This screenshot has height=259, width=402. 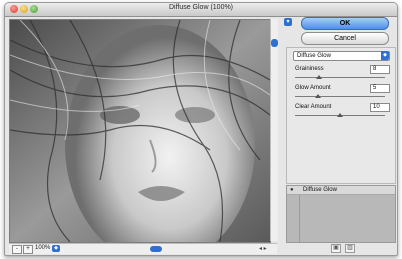 What do you see at coordinates (17, 249) in the screenshot?
I see `zoom-out-button: -` at bounding box center [17, 249].